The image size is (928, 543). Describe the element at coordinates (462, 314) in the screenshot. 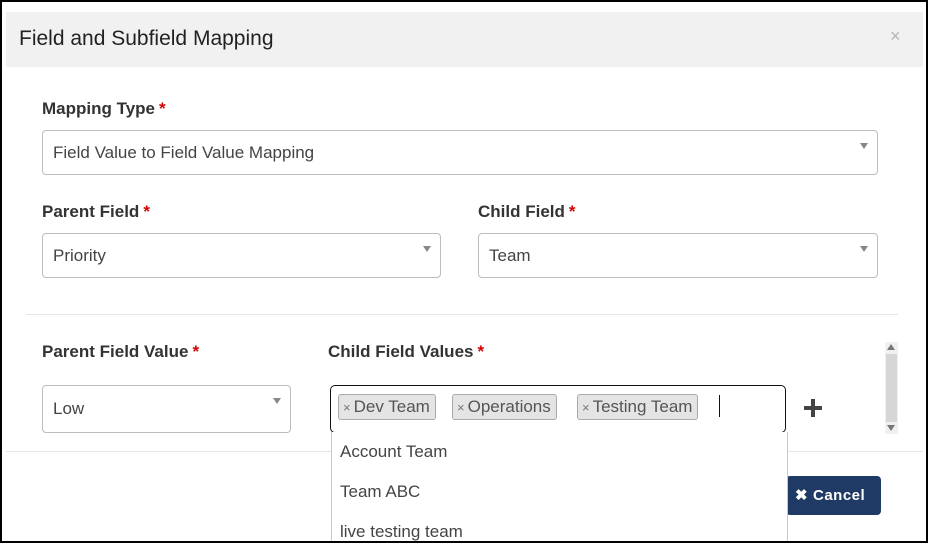

I see `section-divider` at that location.